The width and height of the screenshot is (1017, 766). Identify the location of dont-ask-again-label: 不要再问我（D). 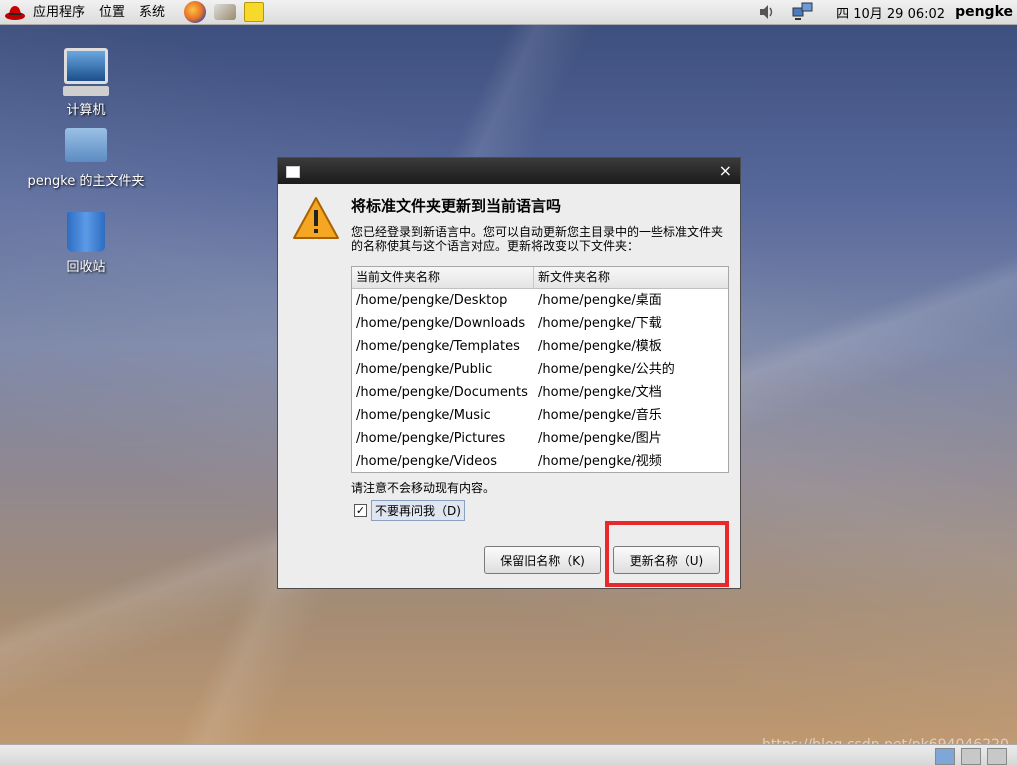
(418, 510).